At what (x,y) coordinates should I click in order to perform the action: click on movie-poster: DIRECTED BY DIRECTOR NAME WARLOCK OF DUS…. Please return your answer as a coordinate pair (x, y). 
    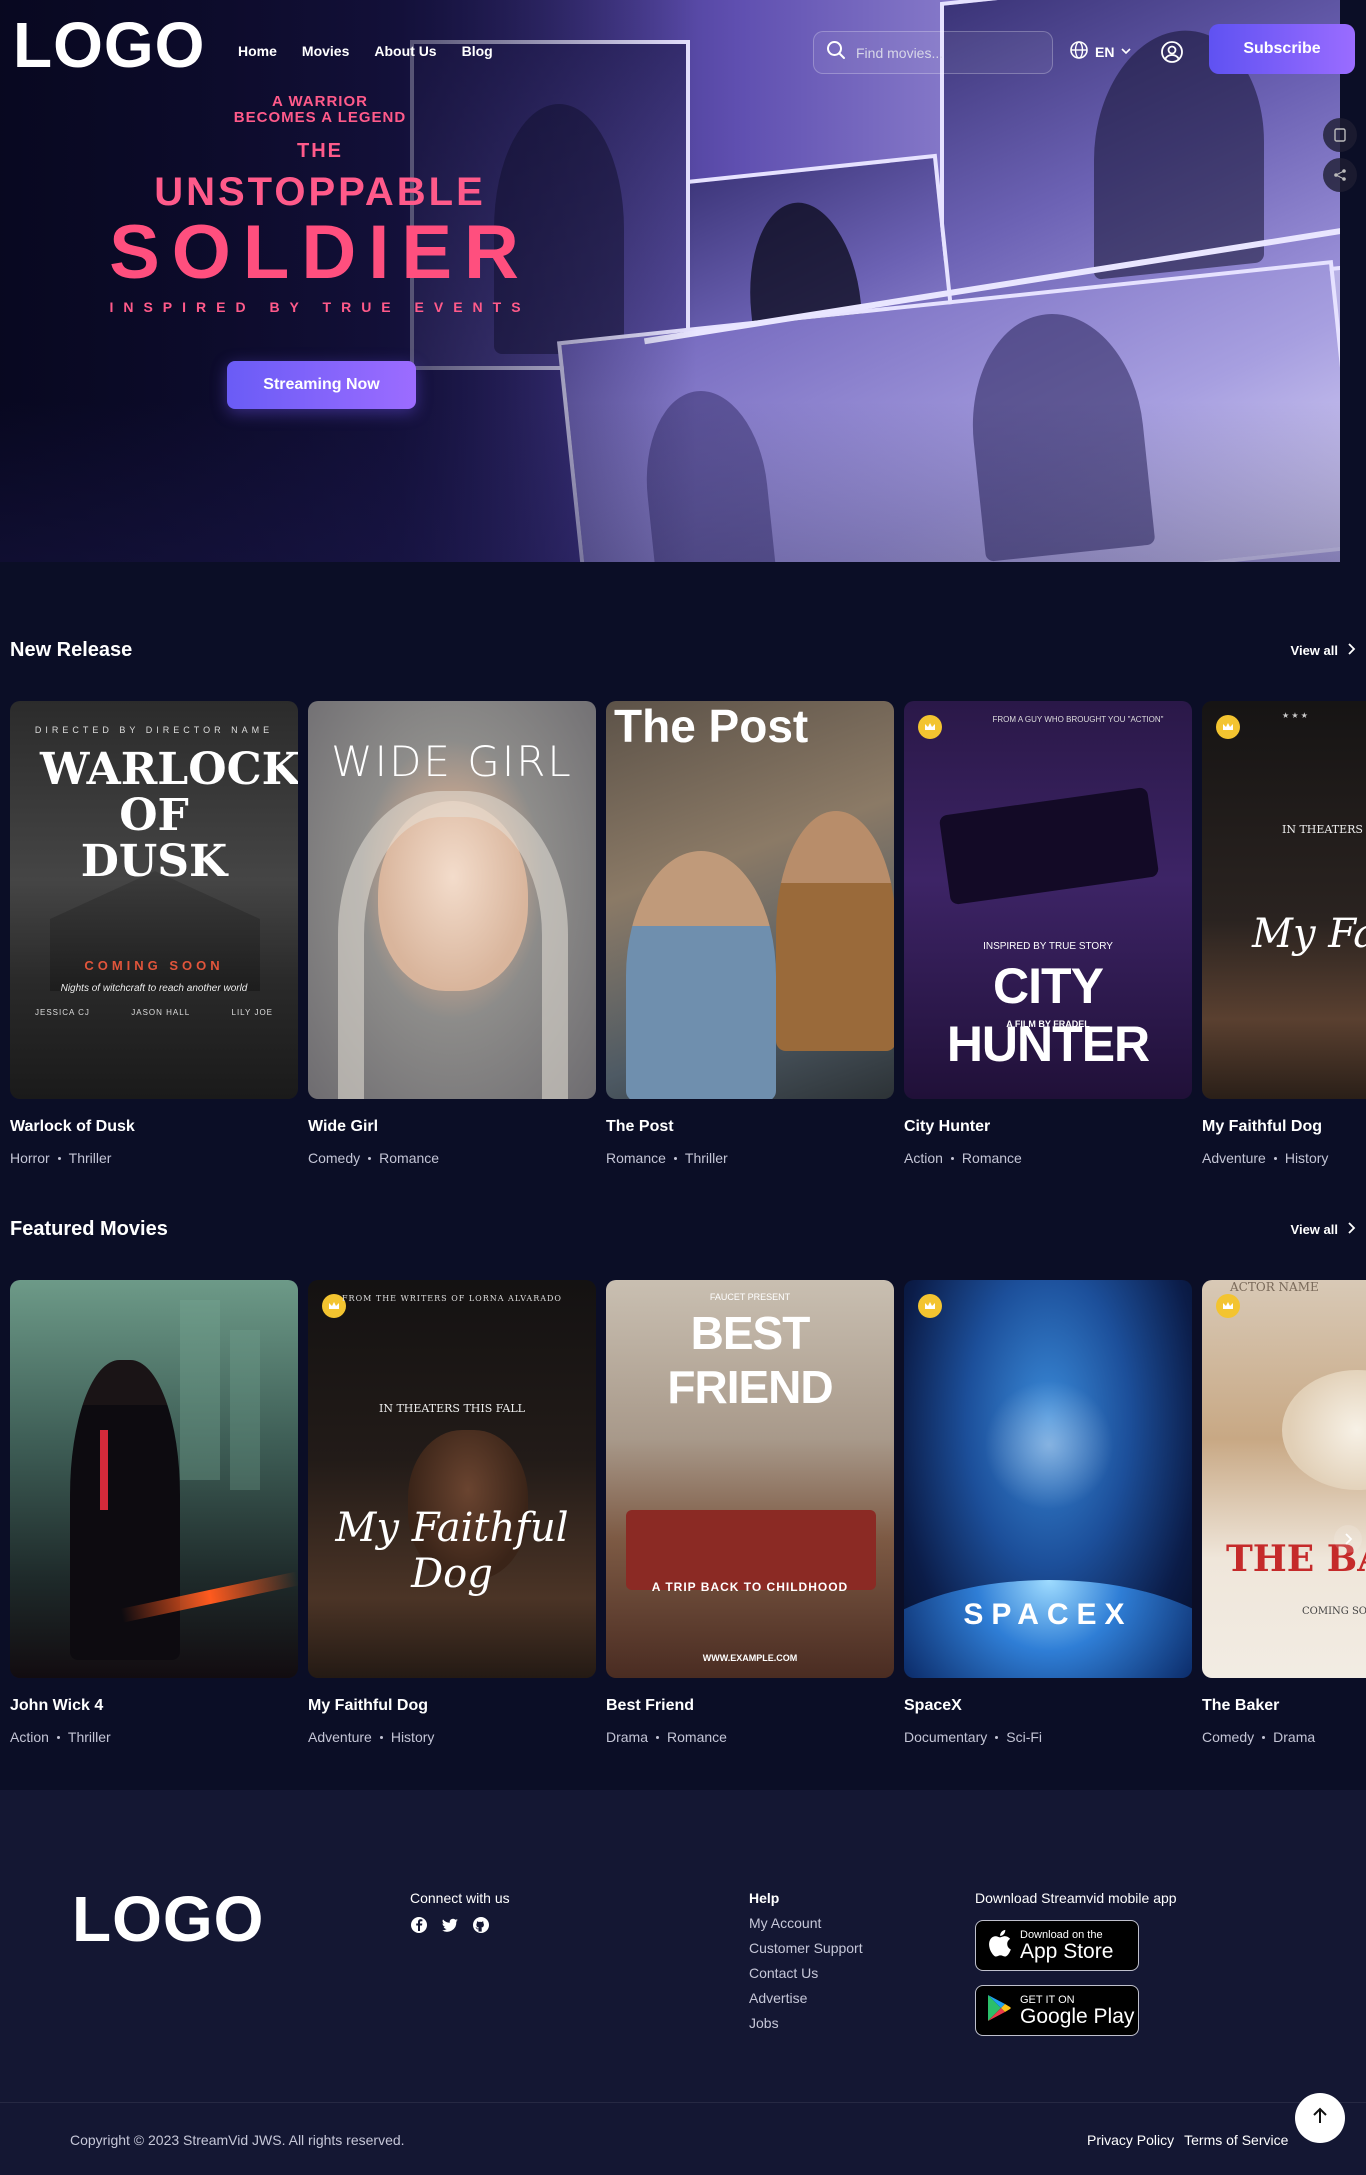
    Looking at the image, I should click on (154, 900).